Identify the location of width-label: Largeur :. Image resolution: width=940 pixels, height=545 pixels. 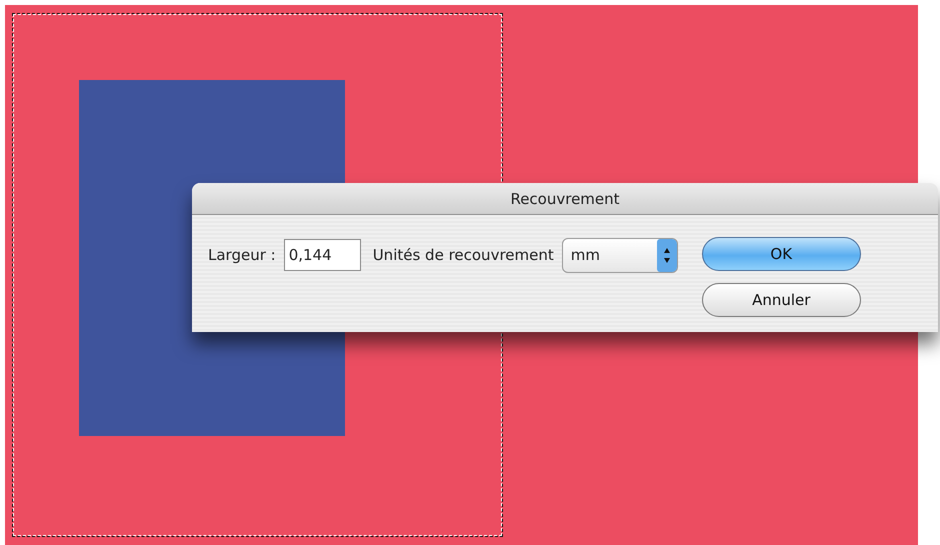
(242, 255).